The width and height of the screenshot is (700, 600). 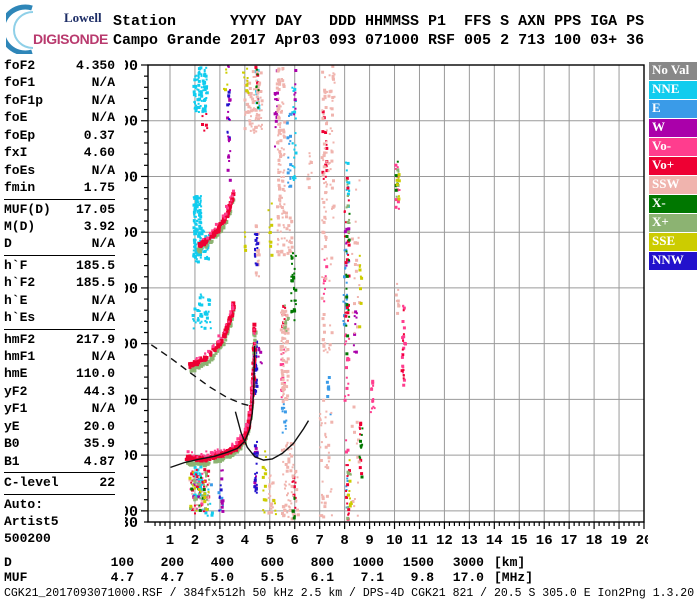 What do you see at coordinates (31, 483) in the screenshot?
I see `param-label: C-level` at bounding box center [31, 483].